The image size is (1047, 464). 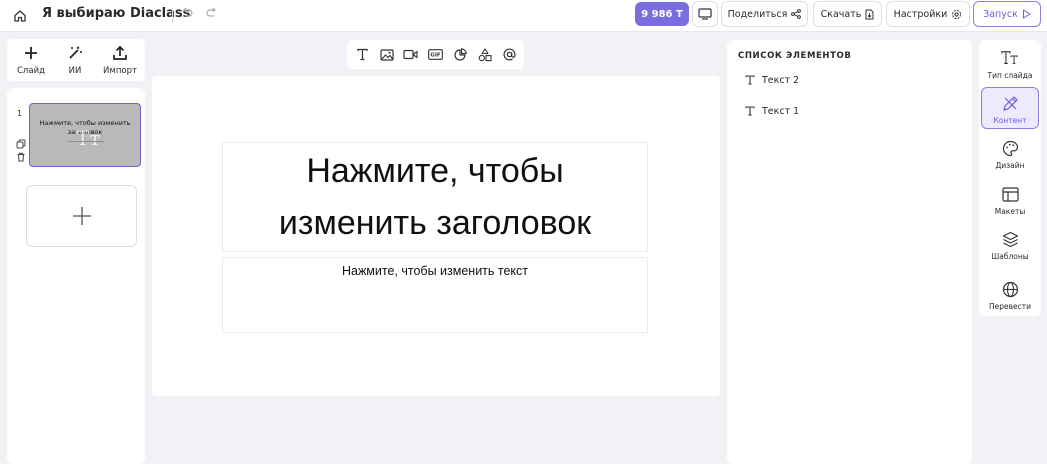 What do you see at coordinates (1010, 289) in the screenshot?
I see `globe-icon` at bounding box center [1010, 289].